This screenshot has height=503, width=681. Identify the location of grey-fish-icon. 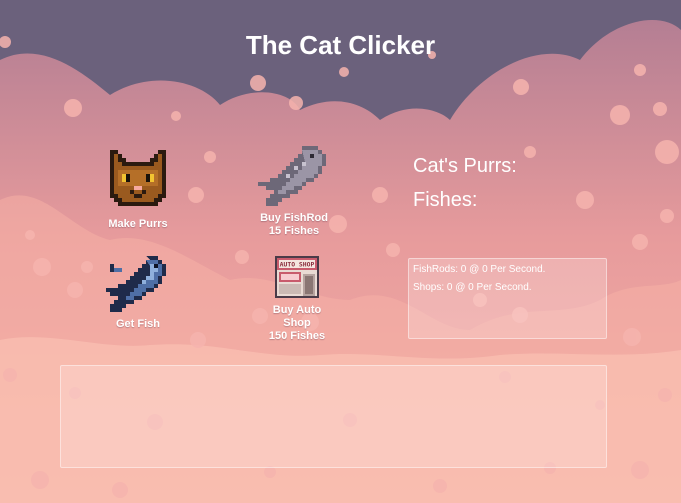
(292, 176).